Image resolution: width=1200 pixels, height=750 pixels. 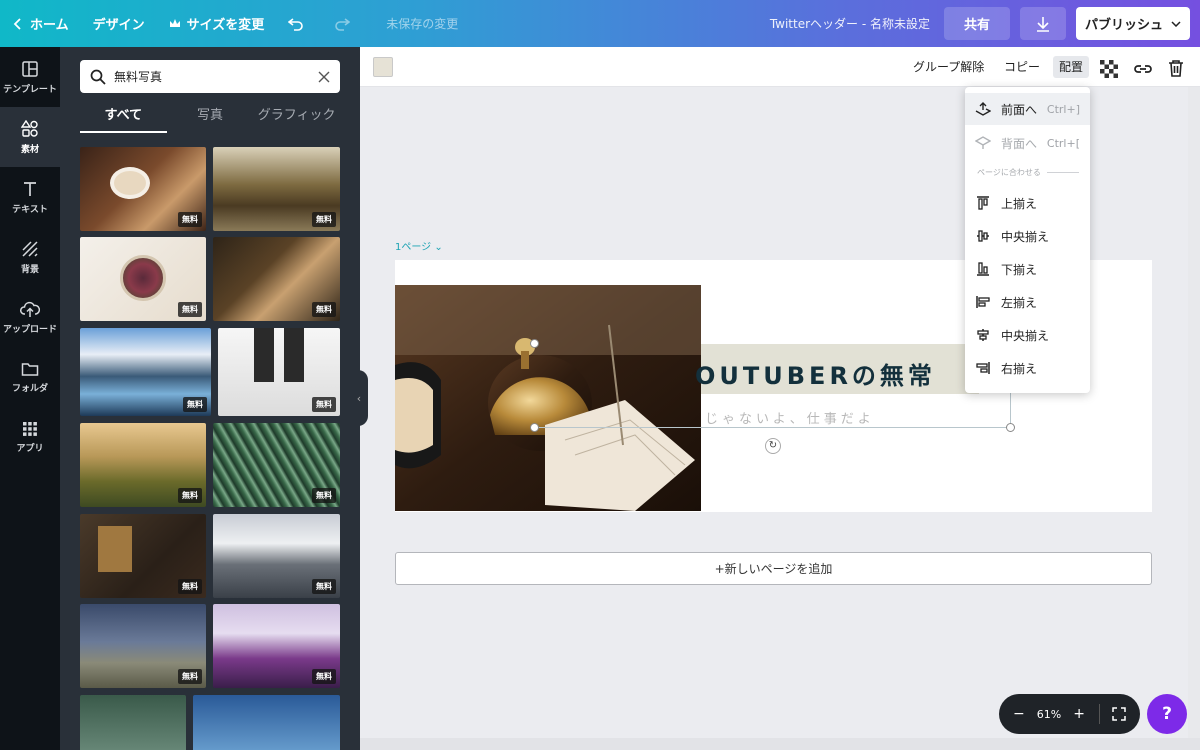 I want to click on tab-graphics: グラフィック, so click(x=296, y=118).